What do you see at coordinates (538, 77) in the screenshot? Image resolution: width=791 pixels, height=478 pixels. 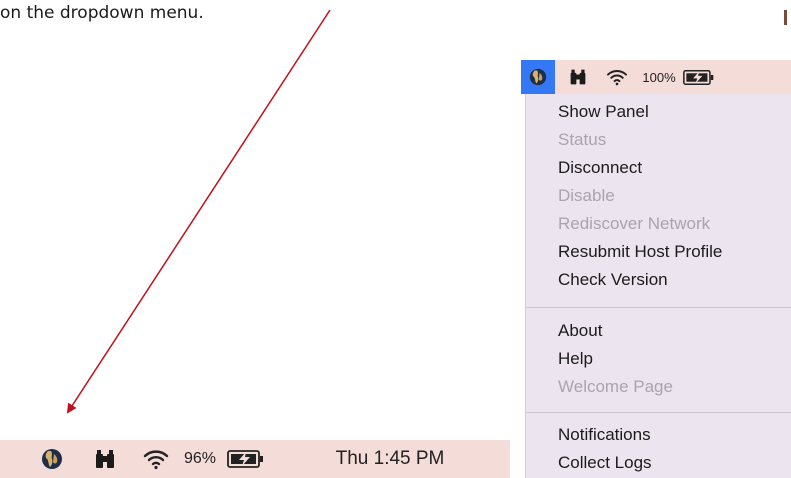 I see `globe-app-icon-active` at bounding box center [538, 77].